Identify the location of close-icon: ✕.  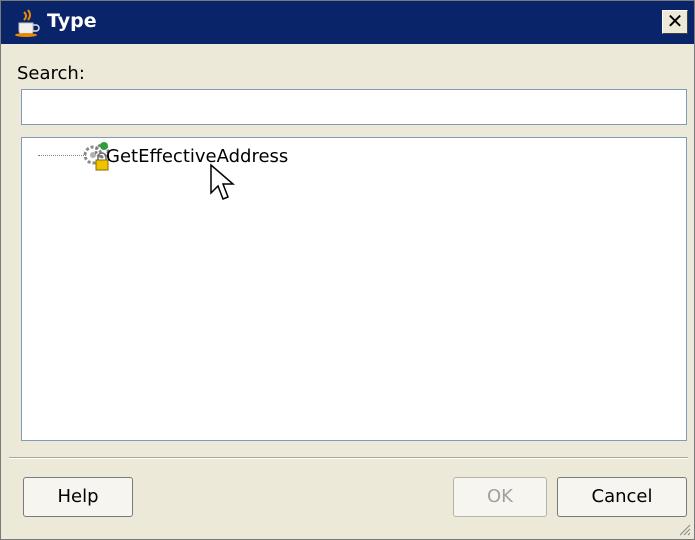
(675, 21).